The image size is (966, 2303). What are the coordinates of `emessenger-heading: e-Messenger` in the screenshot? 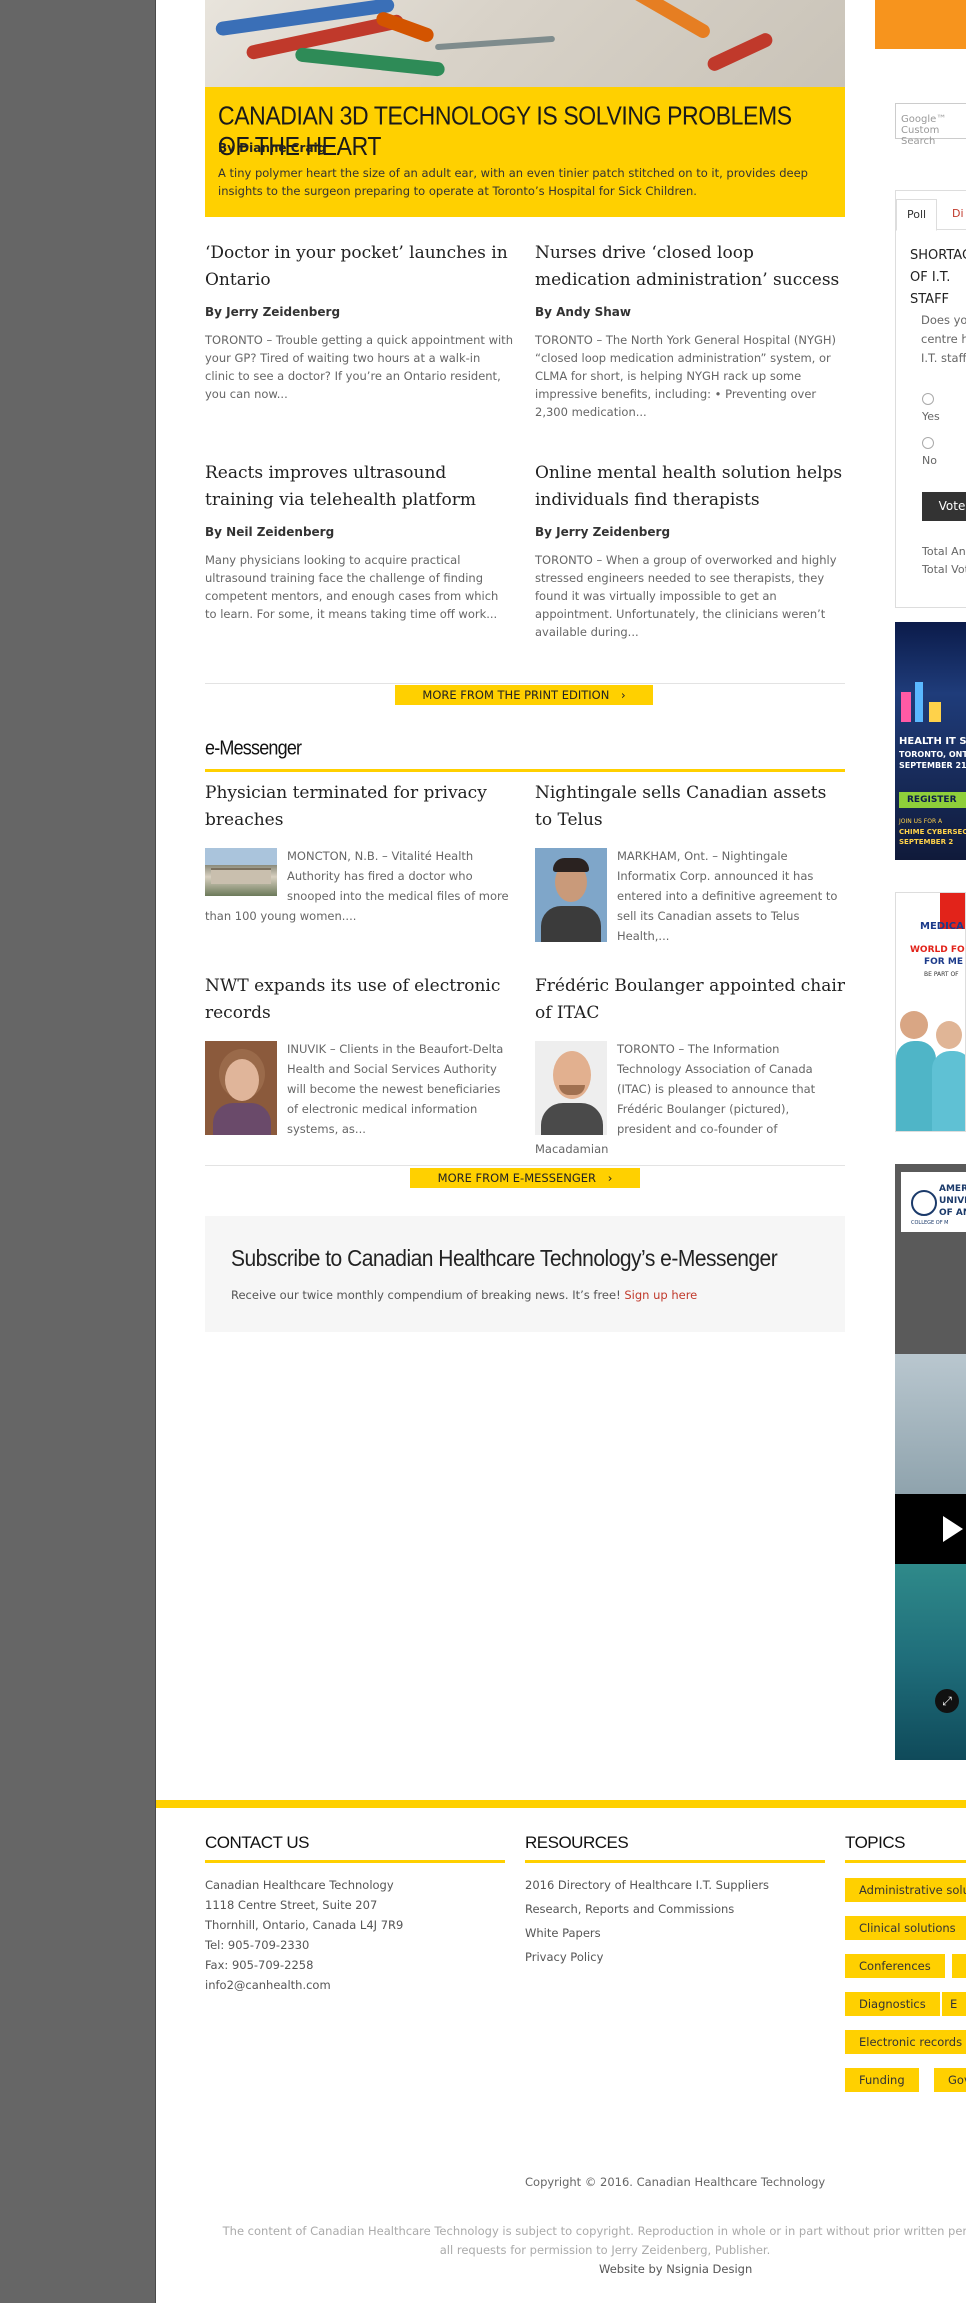 It's located at (525, 753).